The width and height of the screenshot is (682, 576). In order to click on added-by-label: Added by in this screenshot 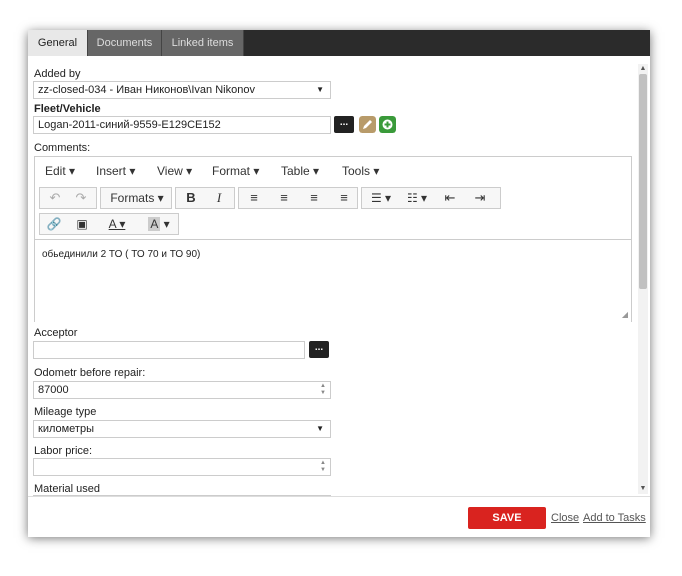, I will do `click(57, 74)`.